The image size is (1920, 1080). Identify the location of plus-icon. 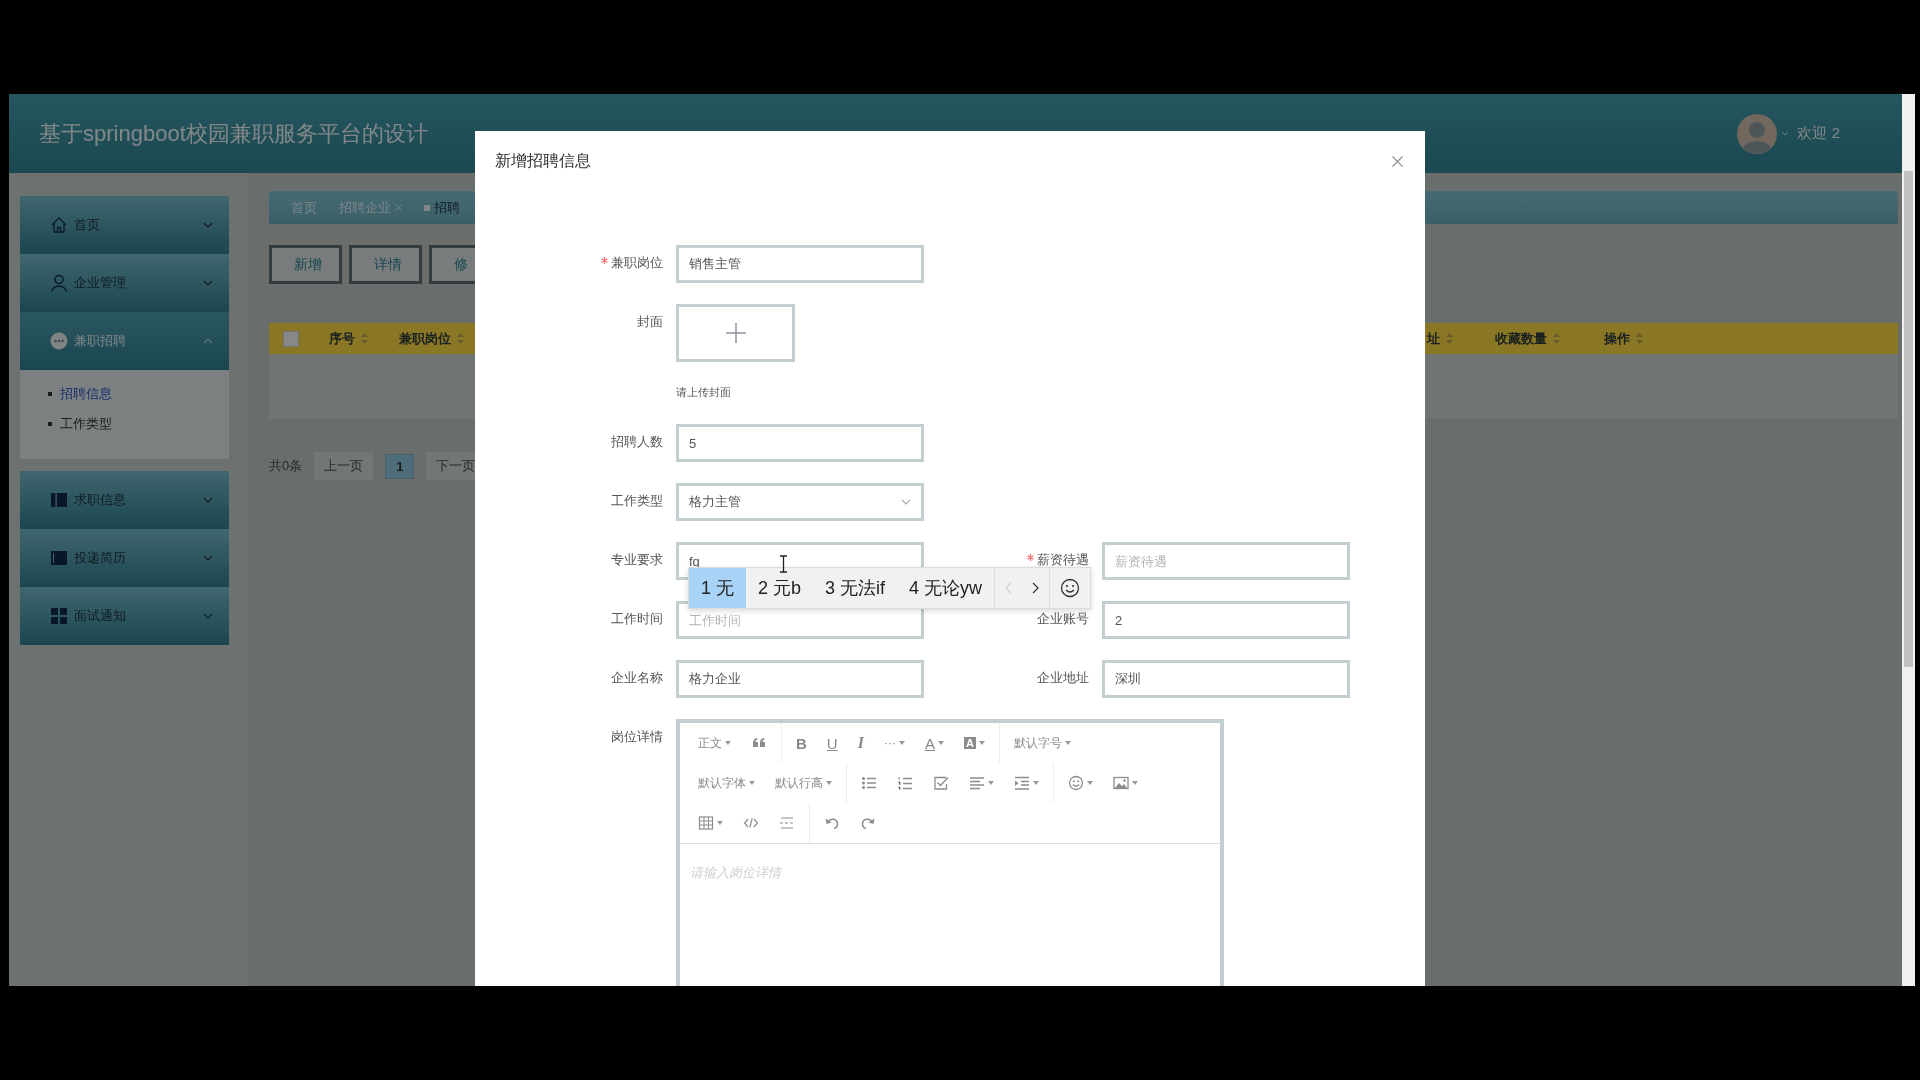
(735, 333).